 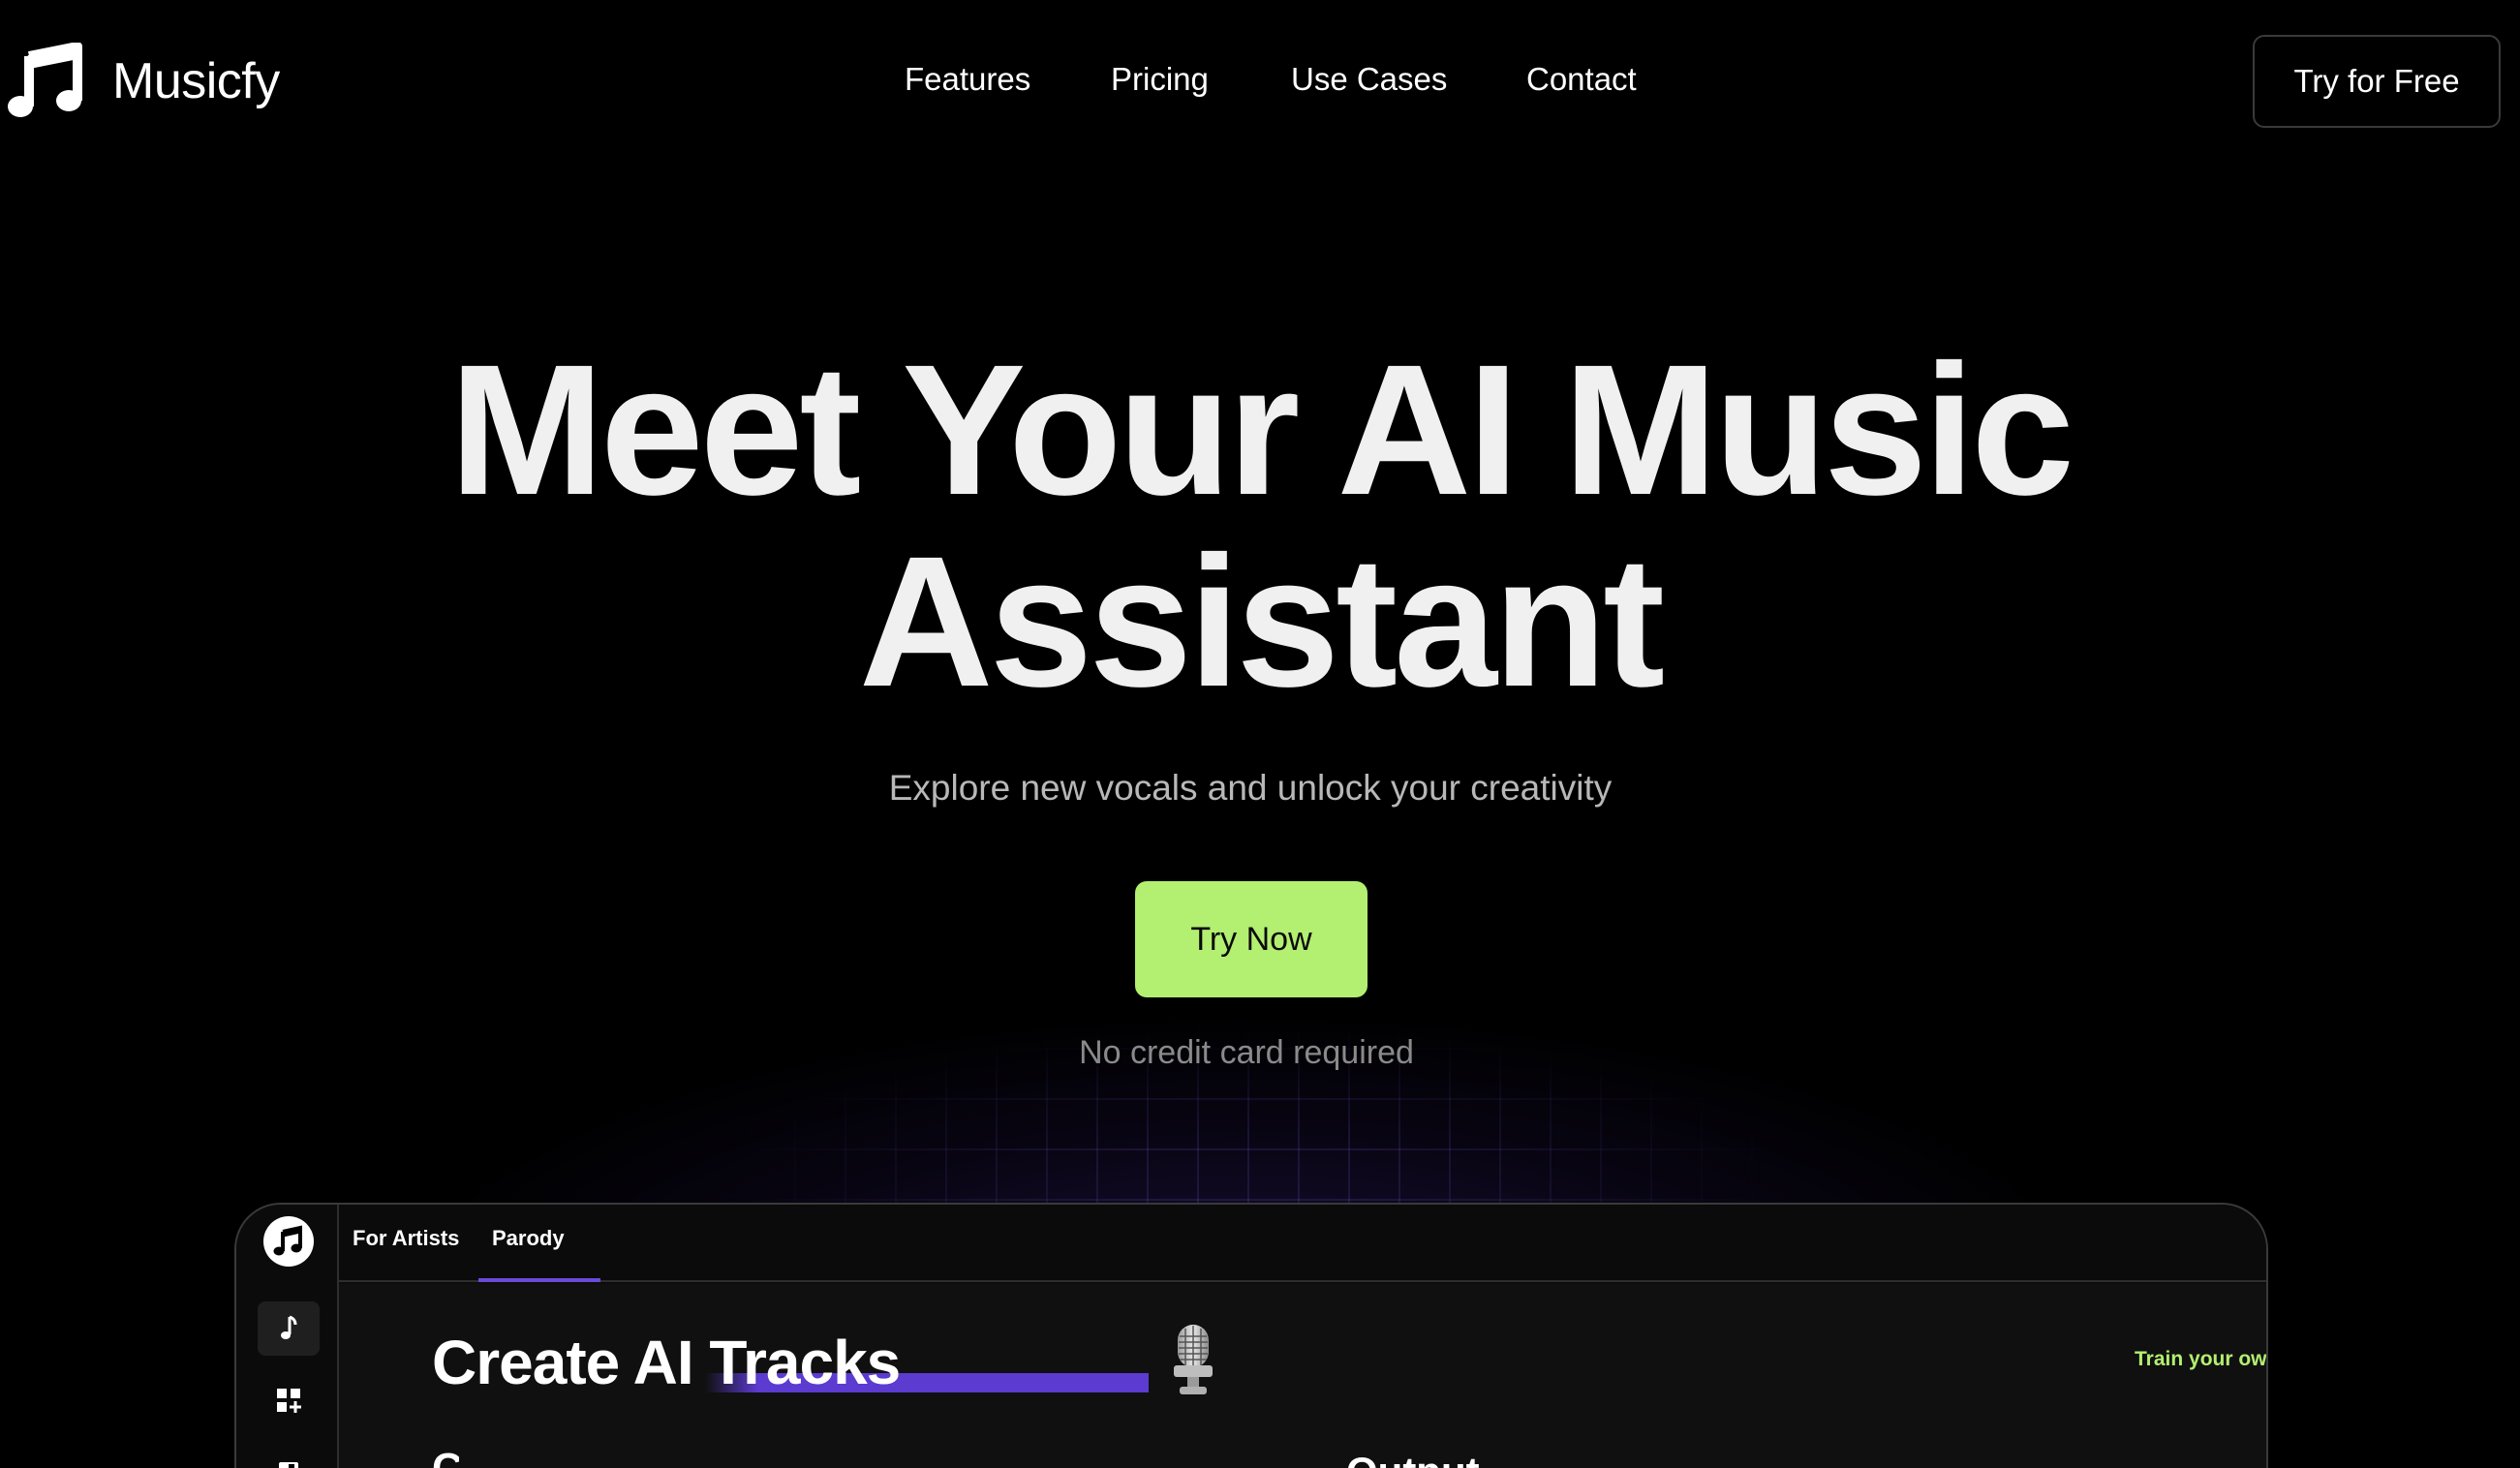 I want to click on sidebar-music-button, so click(x=289, y=1328).